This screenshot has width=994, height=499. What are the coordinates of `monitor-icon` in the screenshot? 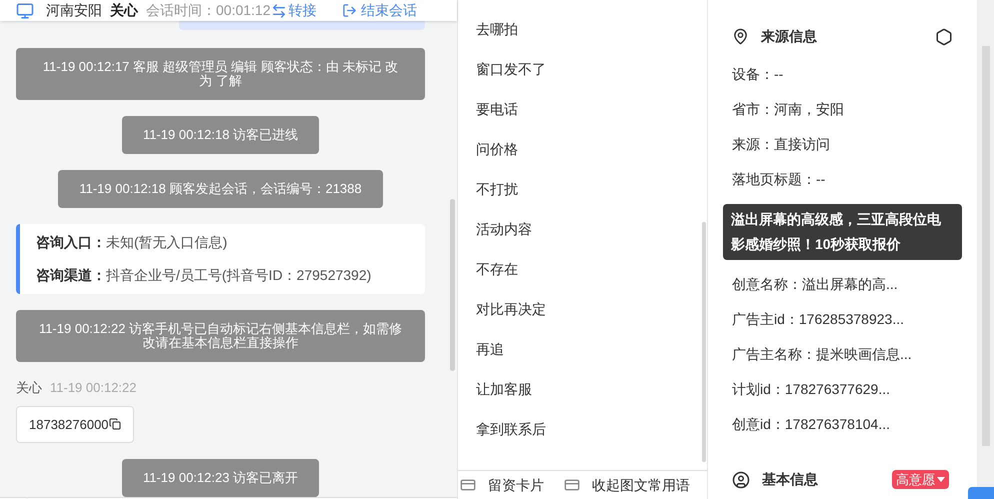 It's located at (25, 11).